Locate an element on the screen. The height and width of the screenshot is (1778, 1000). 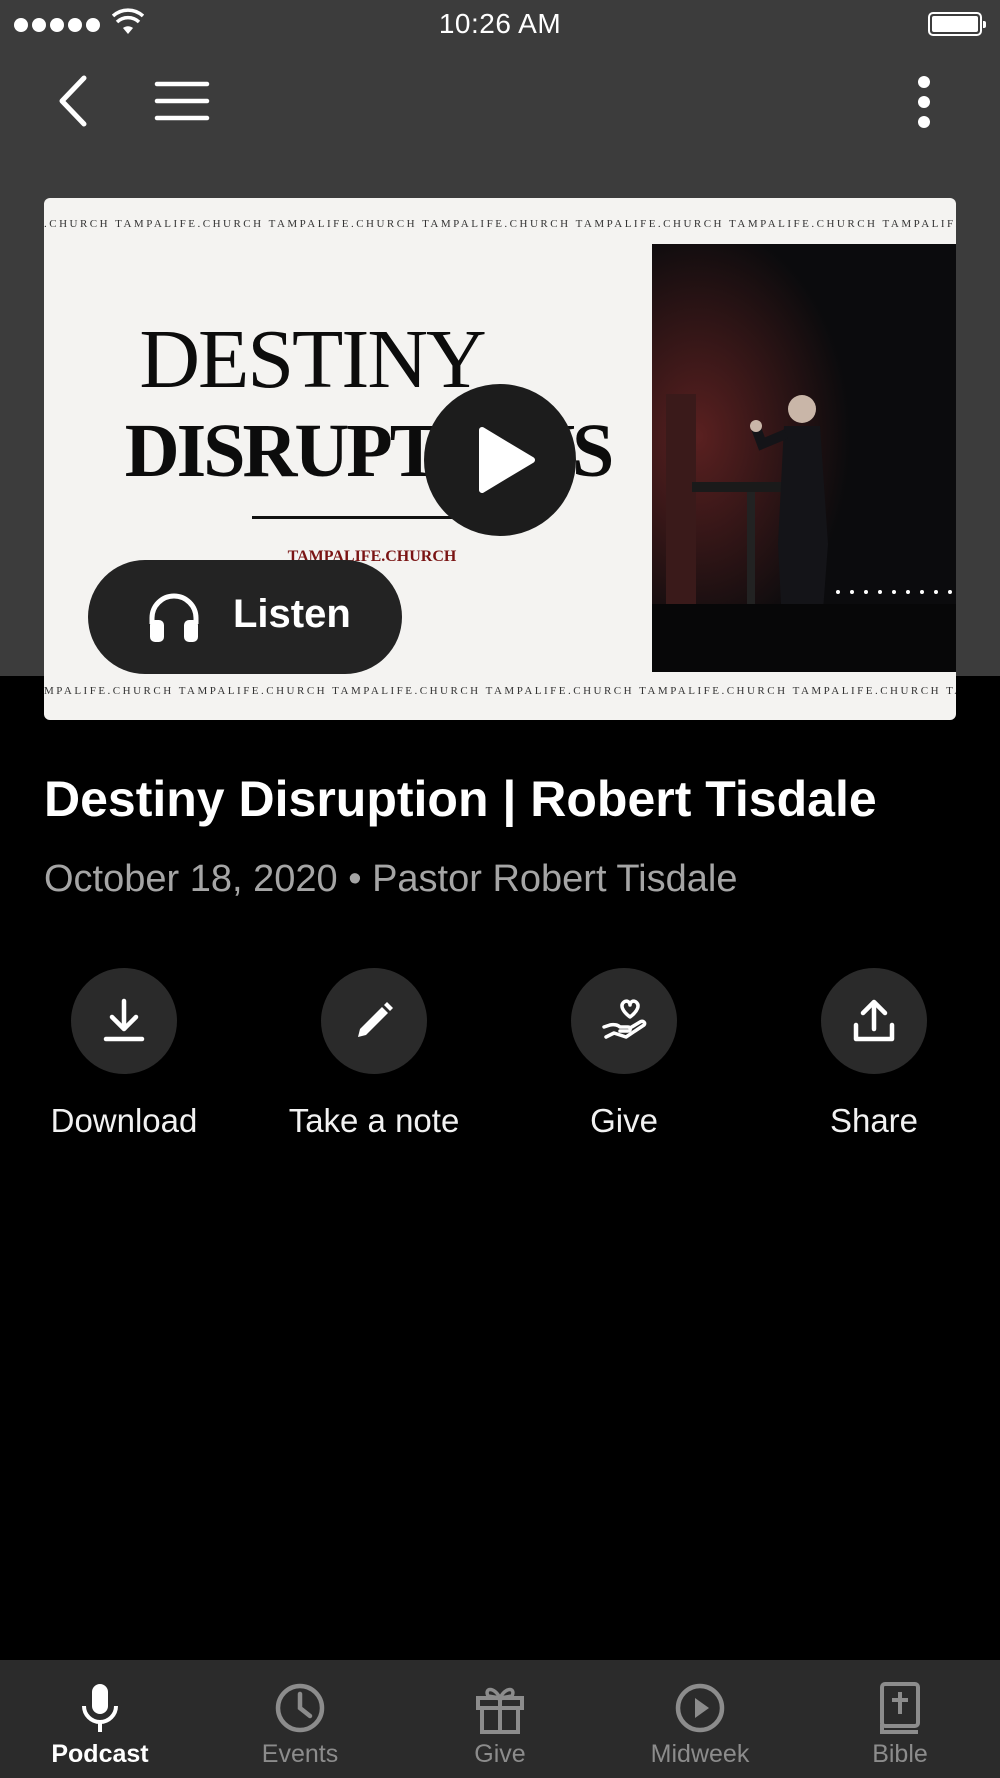
share-button: Share is located at coordinates (874, 1054).